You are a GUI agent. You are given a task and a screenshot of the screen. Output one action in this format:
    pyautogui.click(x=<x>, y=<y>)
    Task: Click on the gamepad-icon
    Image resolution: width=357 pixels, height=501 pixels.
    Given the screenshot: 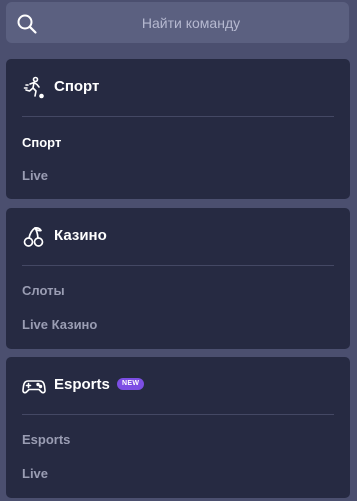 What is the action you would take?
    pyautogui.click(x=34, y=386)
    